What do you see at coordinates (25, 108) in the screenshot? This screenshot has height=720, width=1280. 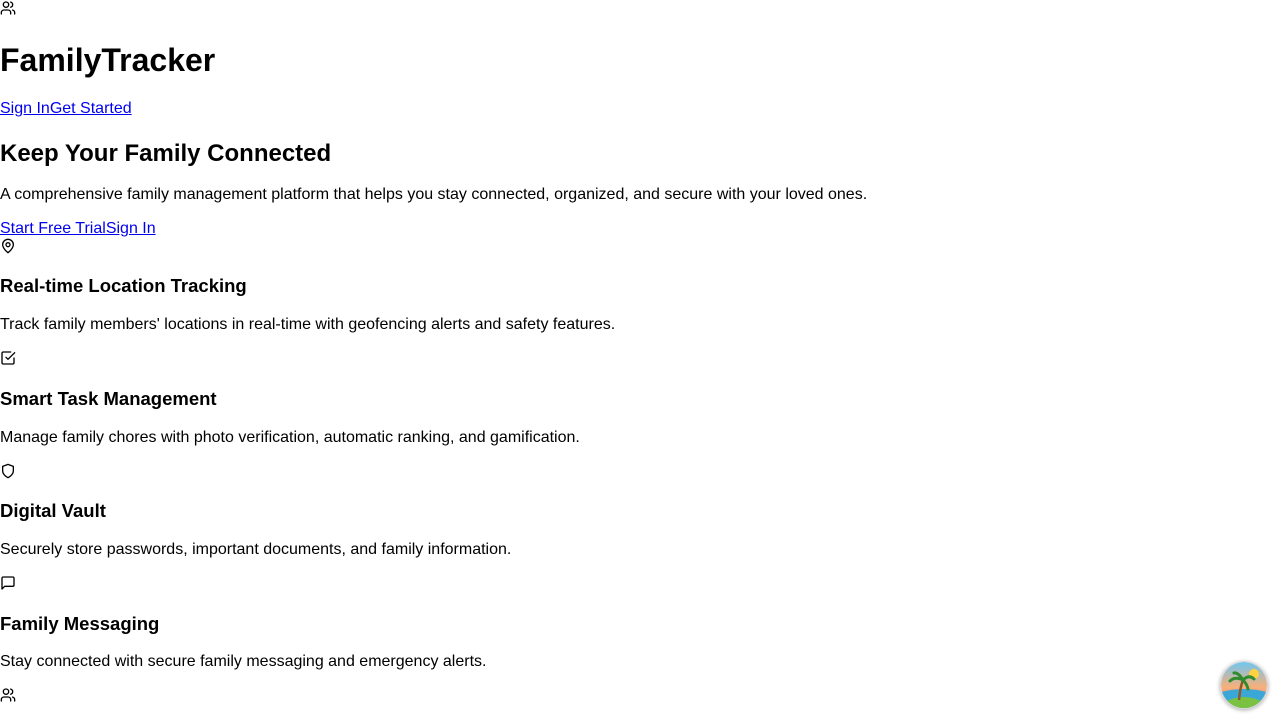 I see `sign-in-link: Sign In` at bounding box center [25, 108].